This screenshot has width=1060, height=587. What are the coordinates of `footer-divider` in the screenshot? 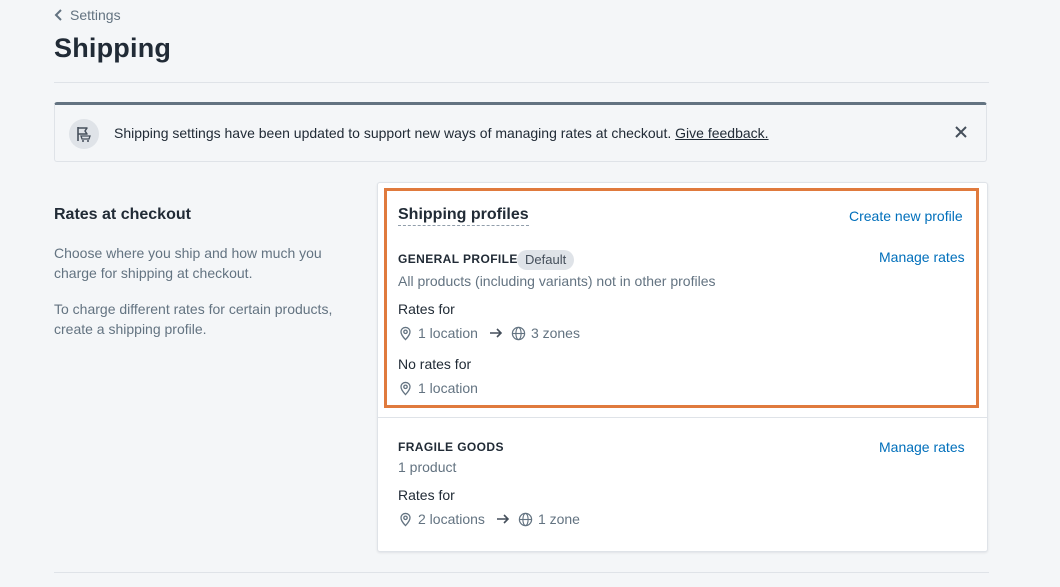 It's located at (521, 572).